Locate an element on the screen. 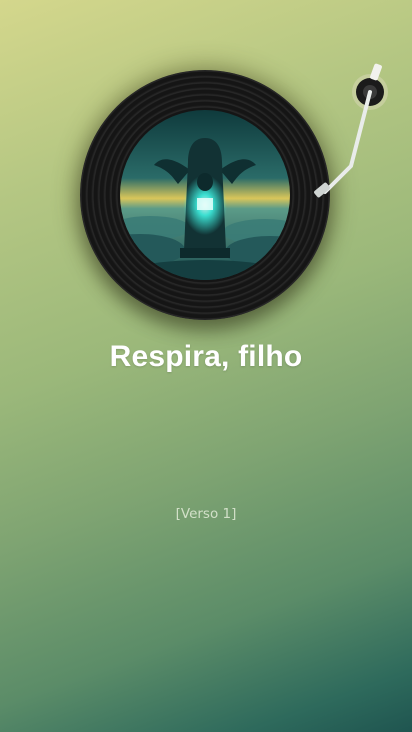 This screenshot has width=412, height=732. tonearm-icon is located at coordinates (352, 135).